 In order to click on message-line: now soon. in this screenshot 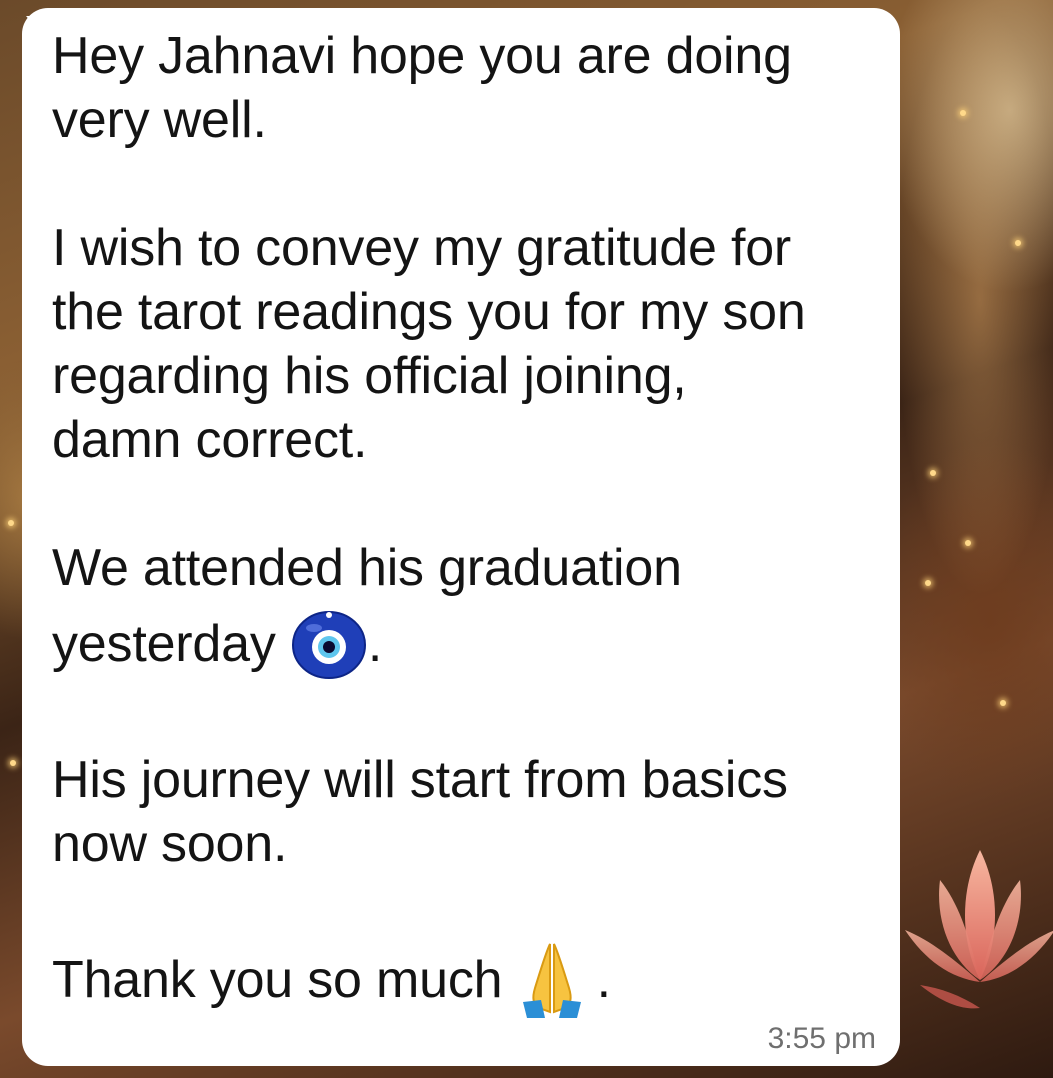, I will do `click(170, 844)`.